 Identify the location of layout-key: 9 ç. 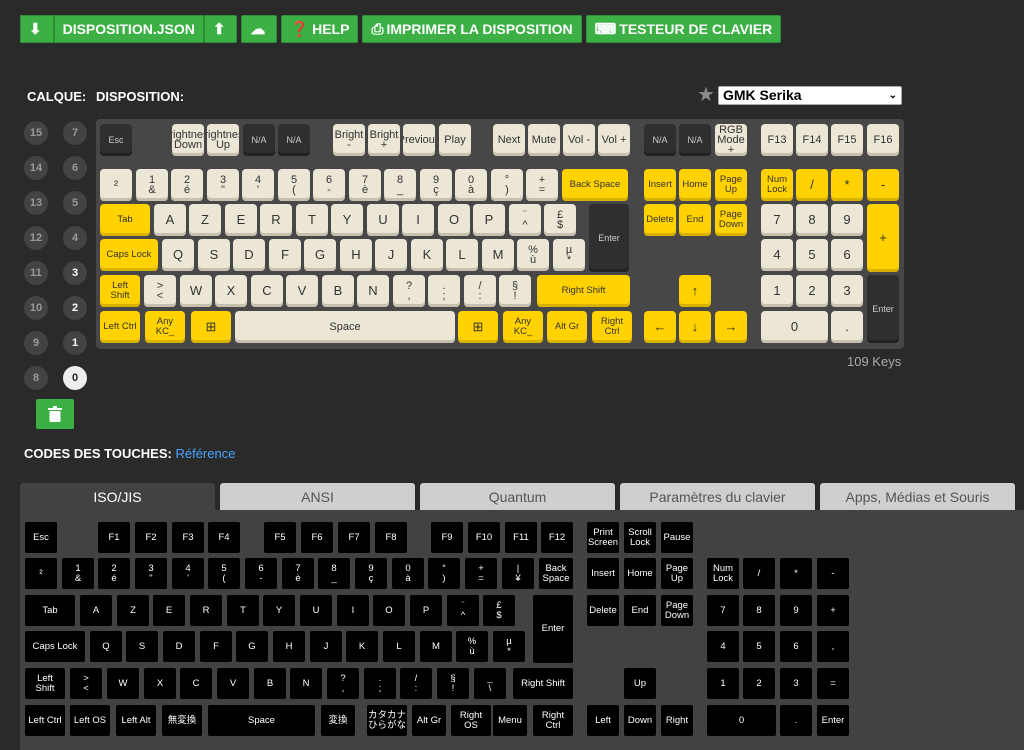
(436, 185).